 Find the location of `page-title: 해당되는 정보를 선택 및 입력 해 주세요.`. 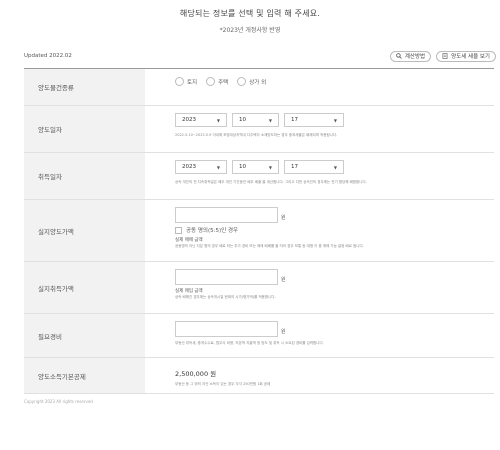

page-title: 해당되는 정보를 선택 및 입력 해 주세요. is located at coordinates (250, 13).